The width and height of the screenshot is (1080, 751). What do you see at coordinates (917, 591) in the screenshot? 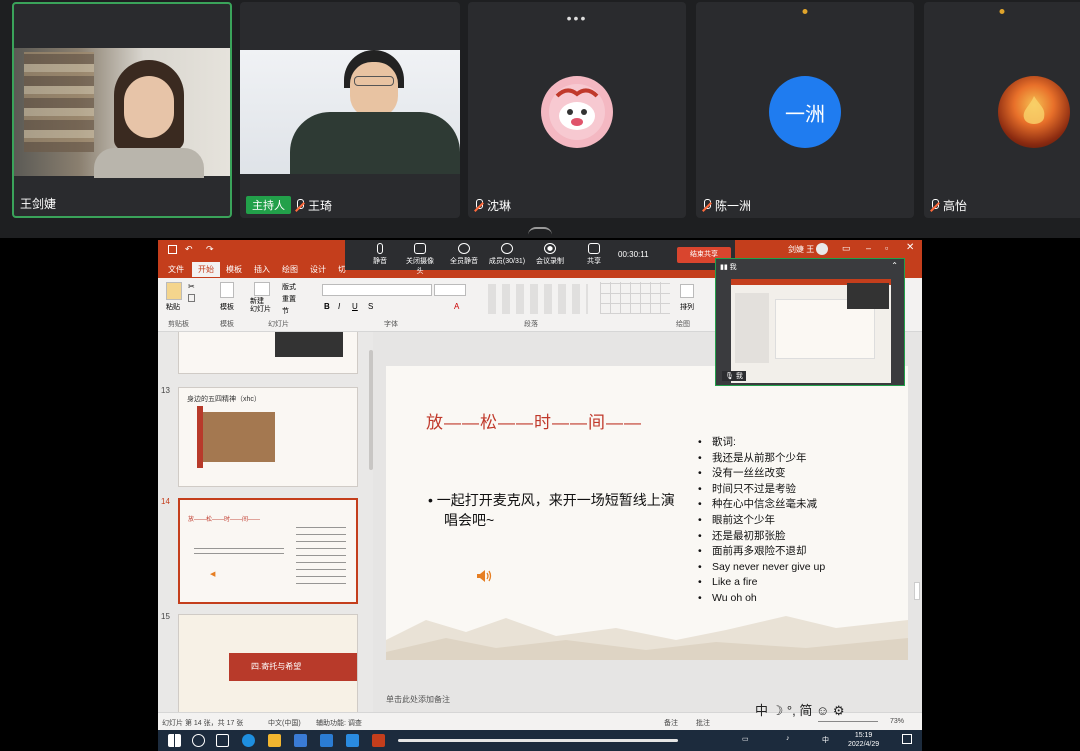
I see `editor-scrollbar` at bounding box center [917, 591].